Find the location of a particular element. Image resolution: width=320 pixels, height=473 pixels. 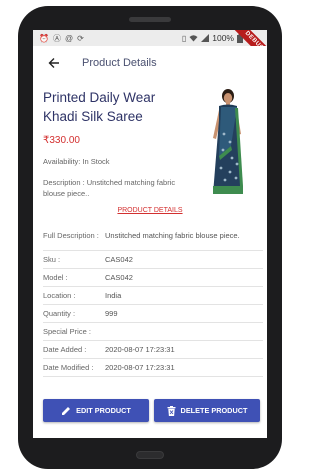

detail-label: Date Modified : is located at coordinates (68, 367).